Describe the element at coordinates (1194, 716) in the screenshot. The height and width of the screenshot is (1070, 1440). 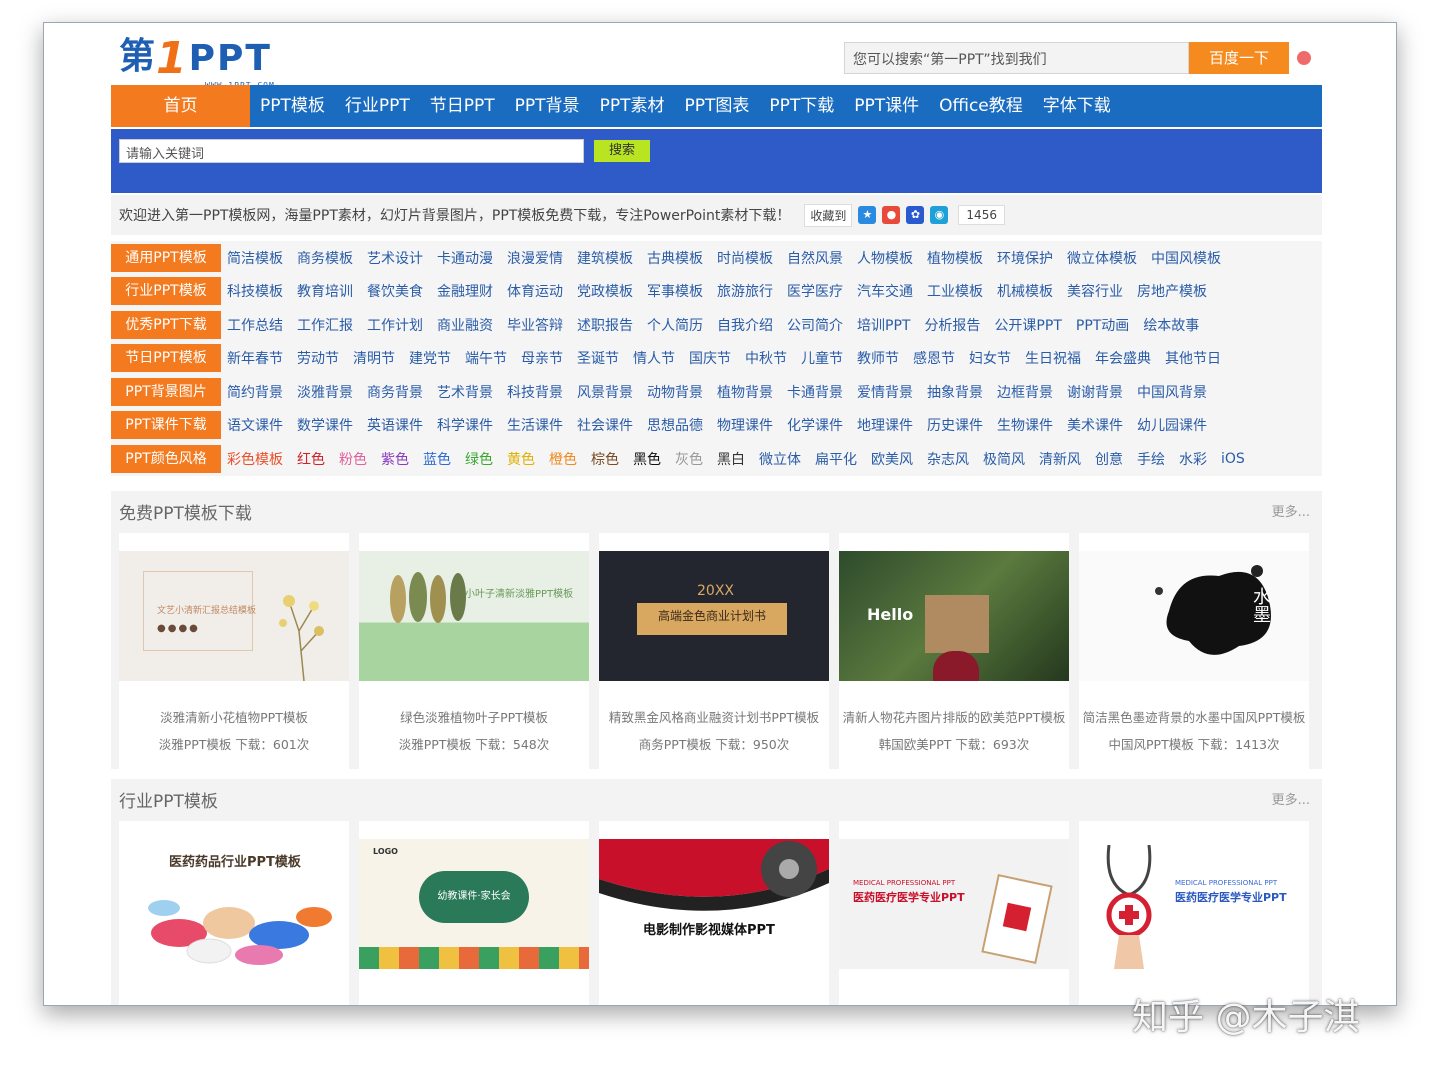
I see `card-title: 简洁黑色墨迹背景的水墨中国风PPT模板` at that location.